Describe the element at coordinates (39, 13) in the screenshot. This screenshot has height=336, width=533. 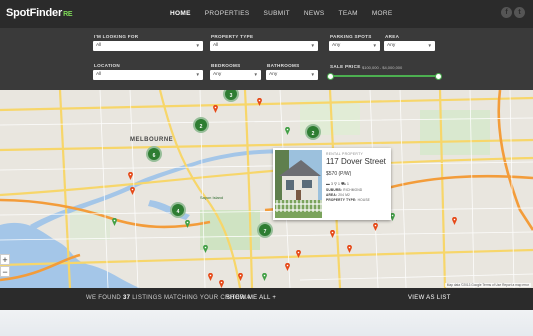
I see `brand-logo: SpotFinderRE` at that location.